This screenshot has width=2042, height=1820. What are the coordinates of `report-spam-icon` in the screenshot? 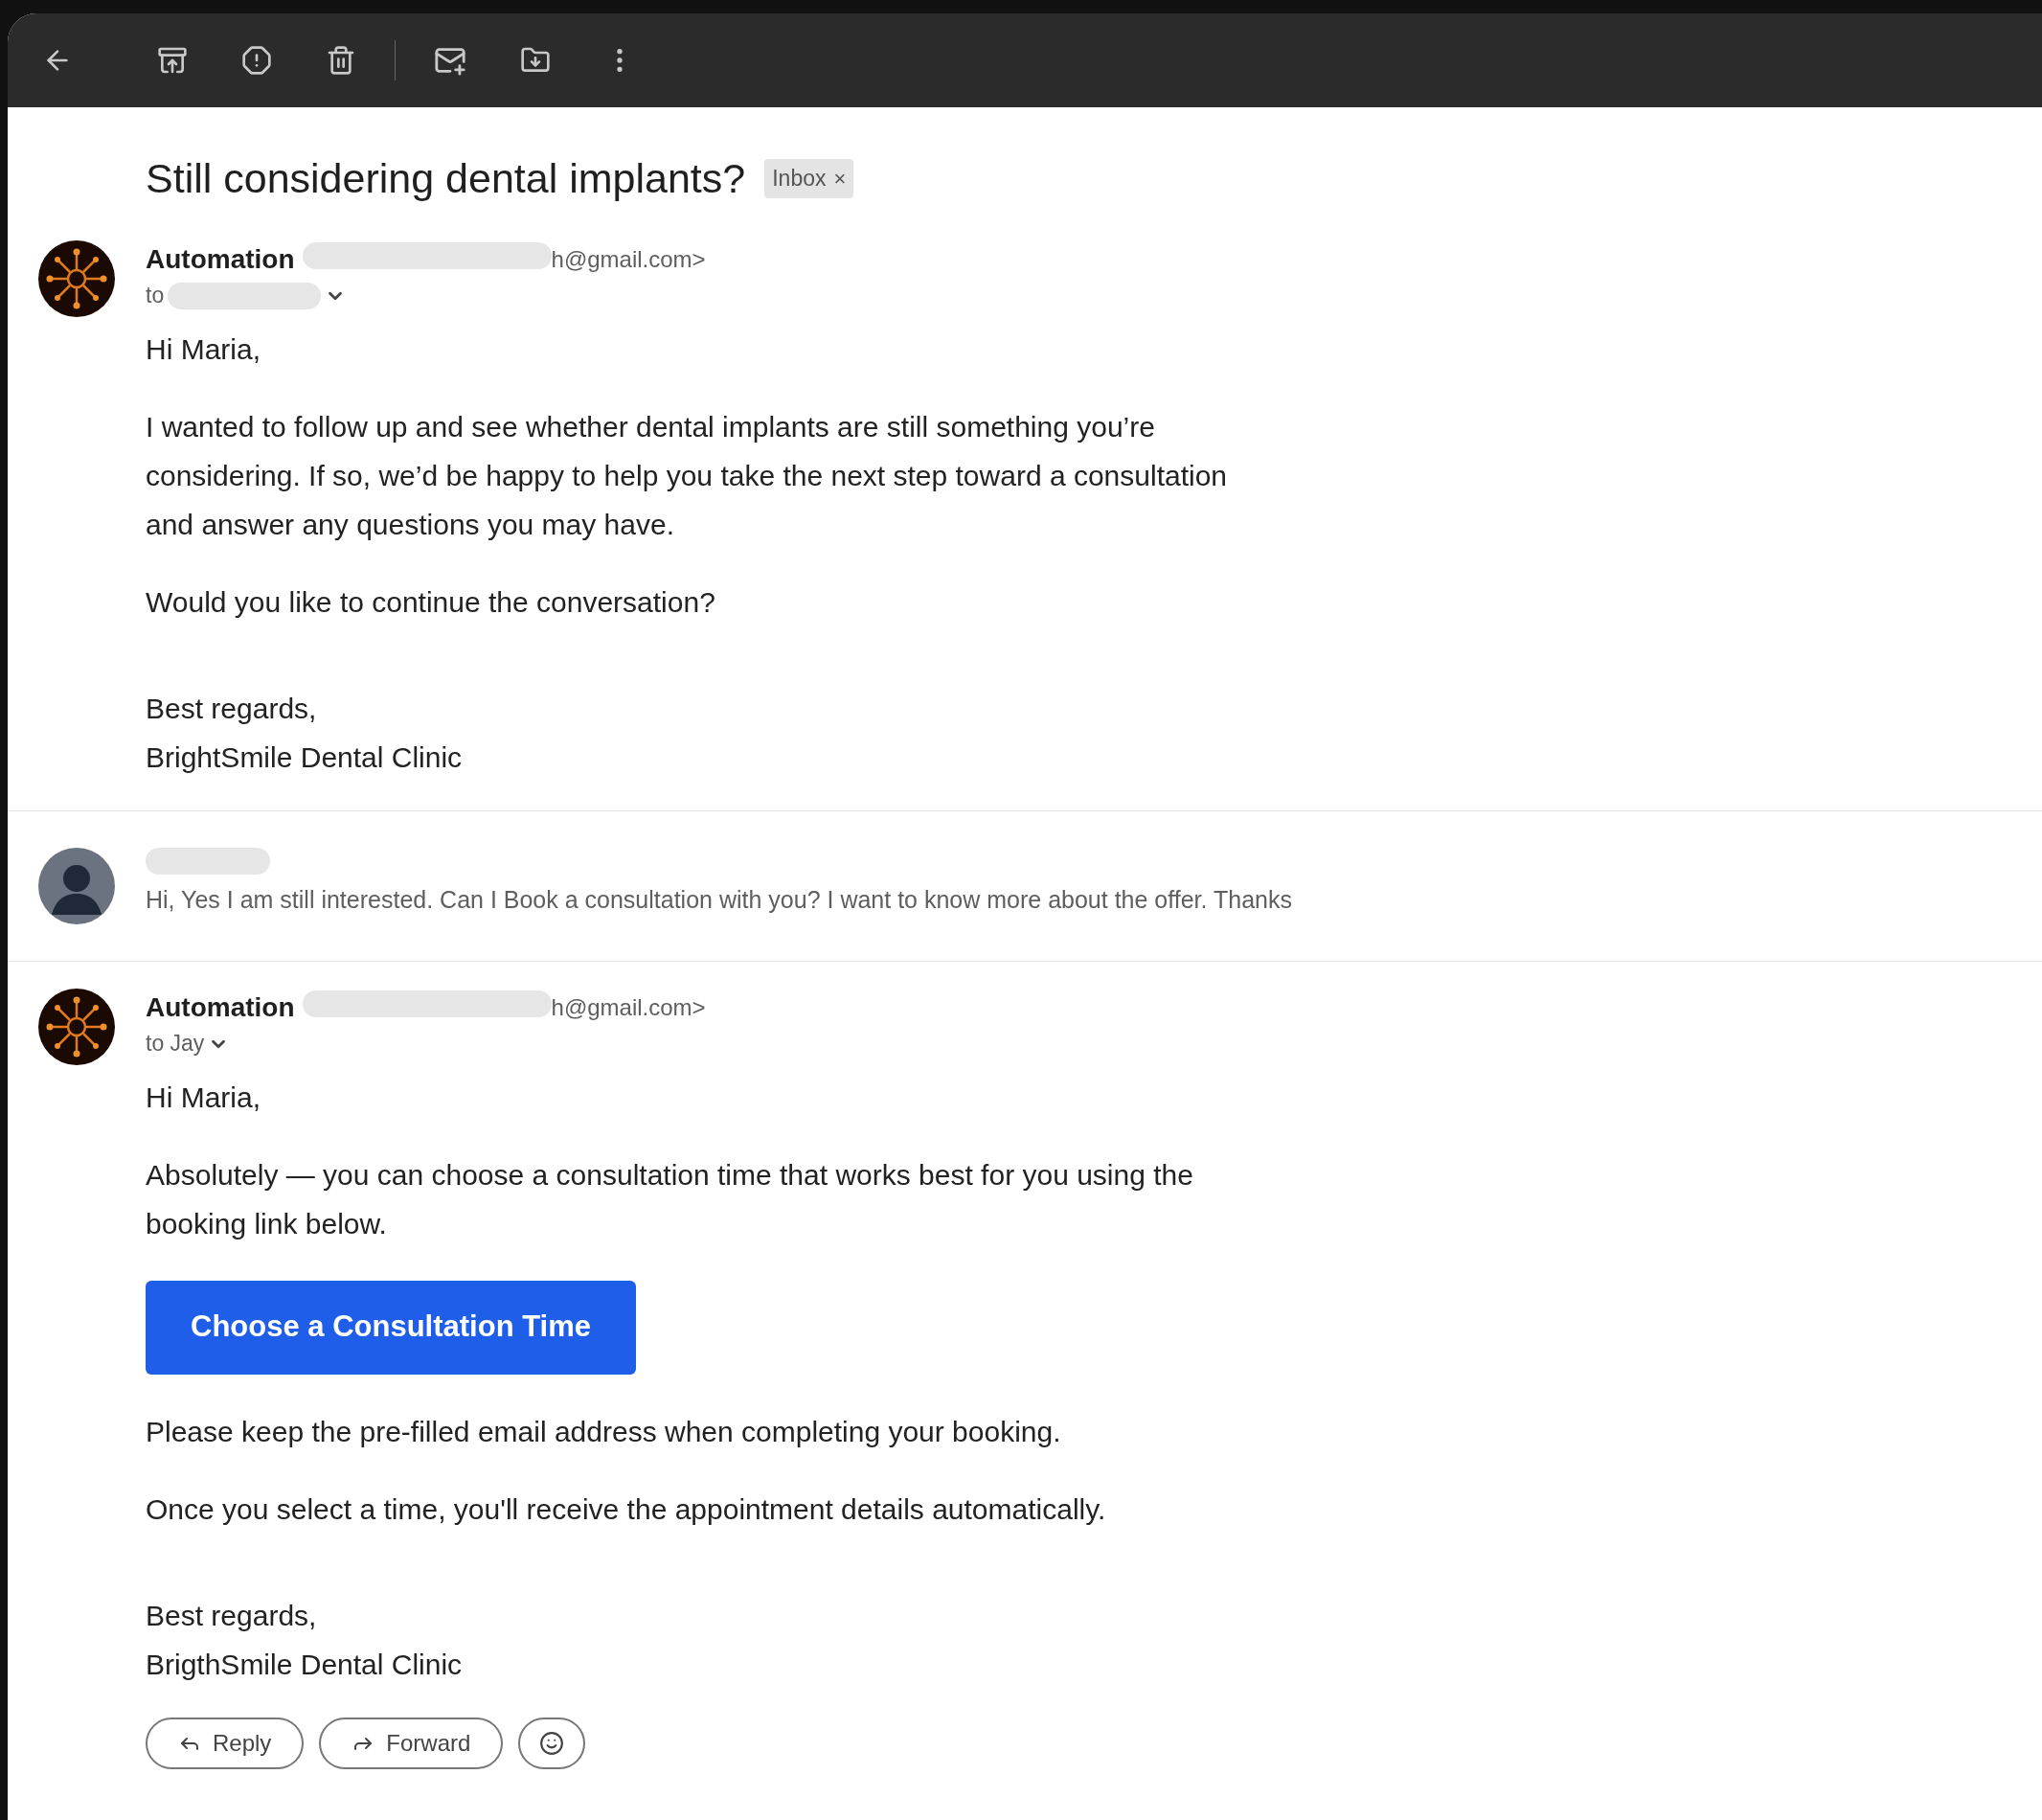 It's located at (257, 60).